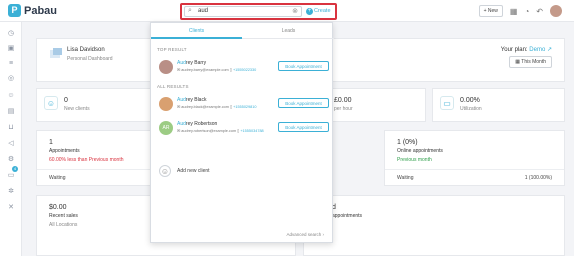 The height and width of the screenshot is (256, 574). I want to click on create-button: + Create, so click(319, 11).